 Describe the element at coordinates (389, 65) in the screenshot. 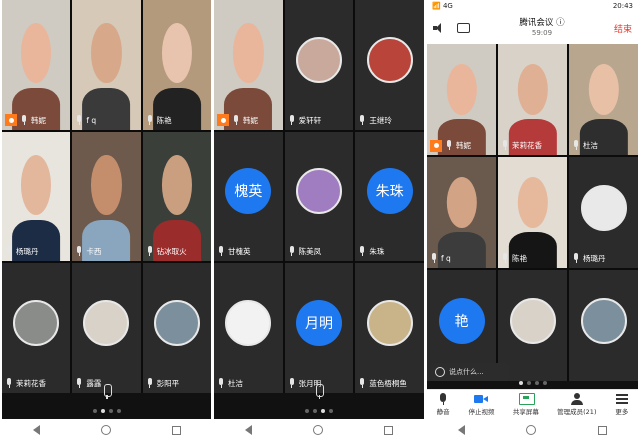

I see `participant-tile: 王继玲` at that location.